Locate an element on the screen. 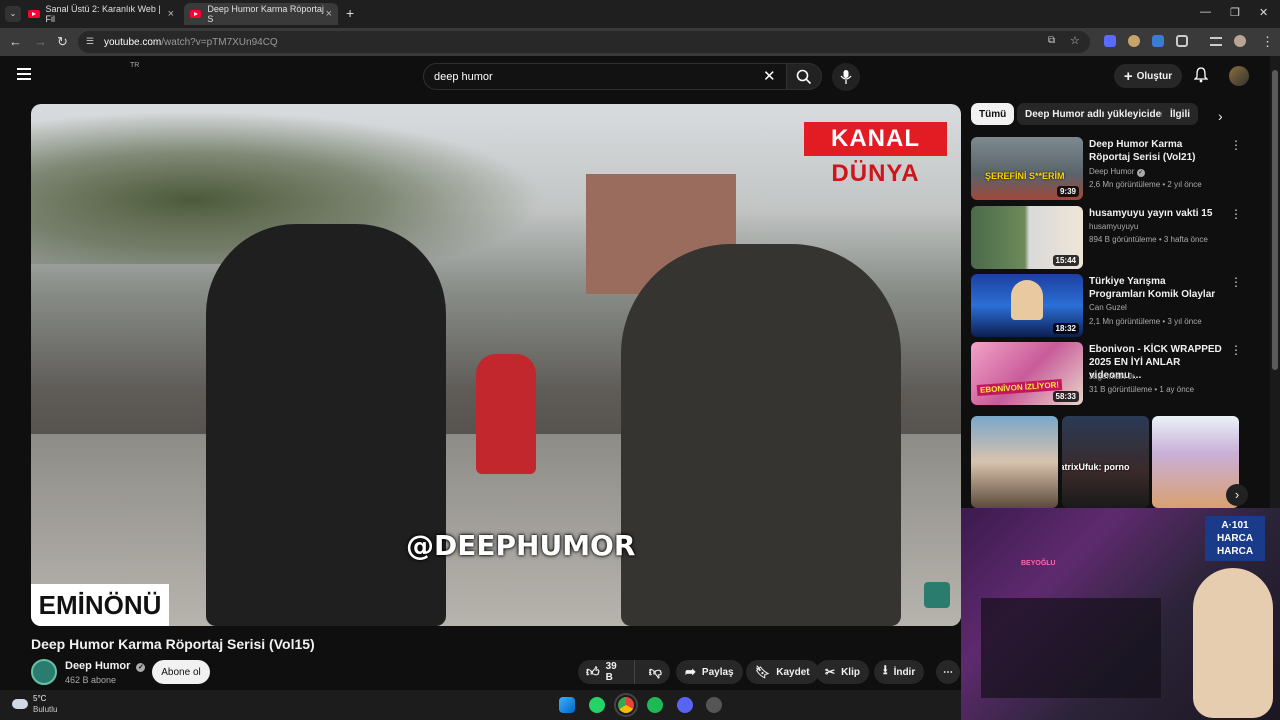 Image resolution: width=1280 pixels, height=720 pixels. channel-watermark-icon is located at coordinates (937, 595).